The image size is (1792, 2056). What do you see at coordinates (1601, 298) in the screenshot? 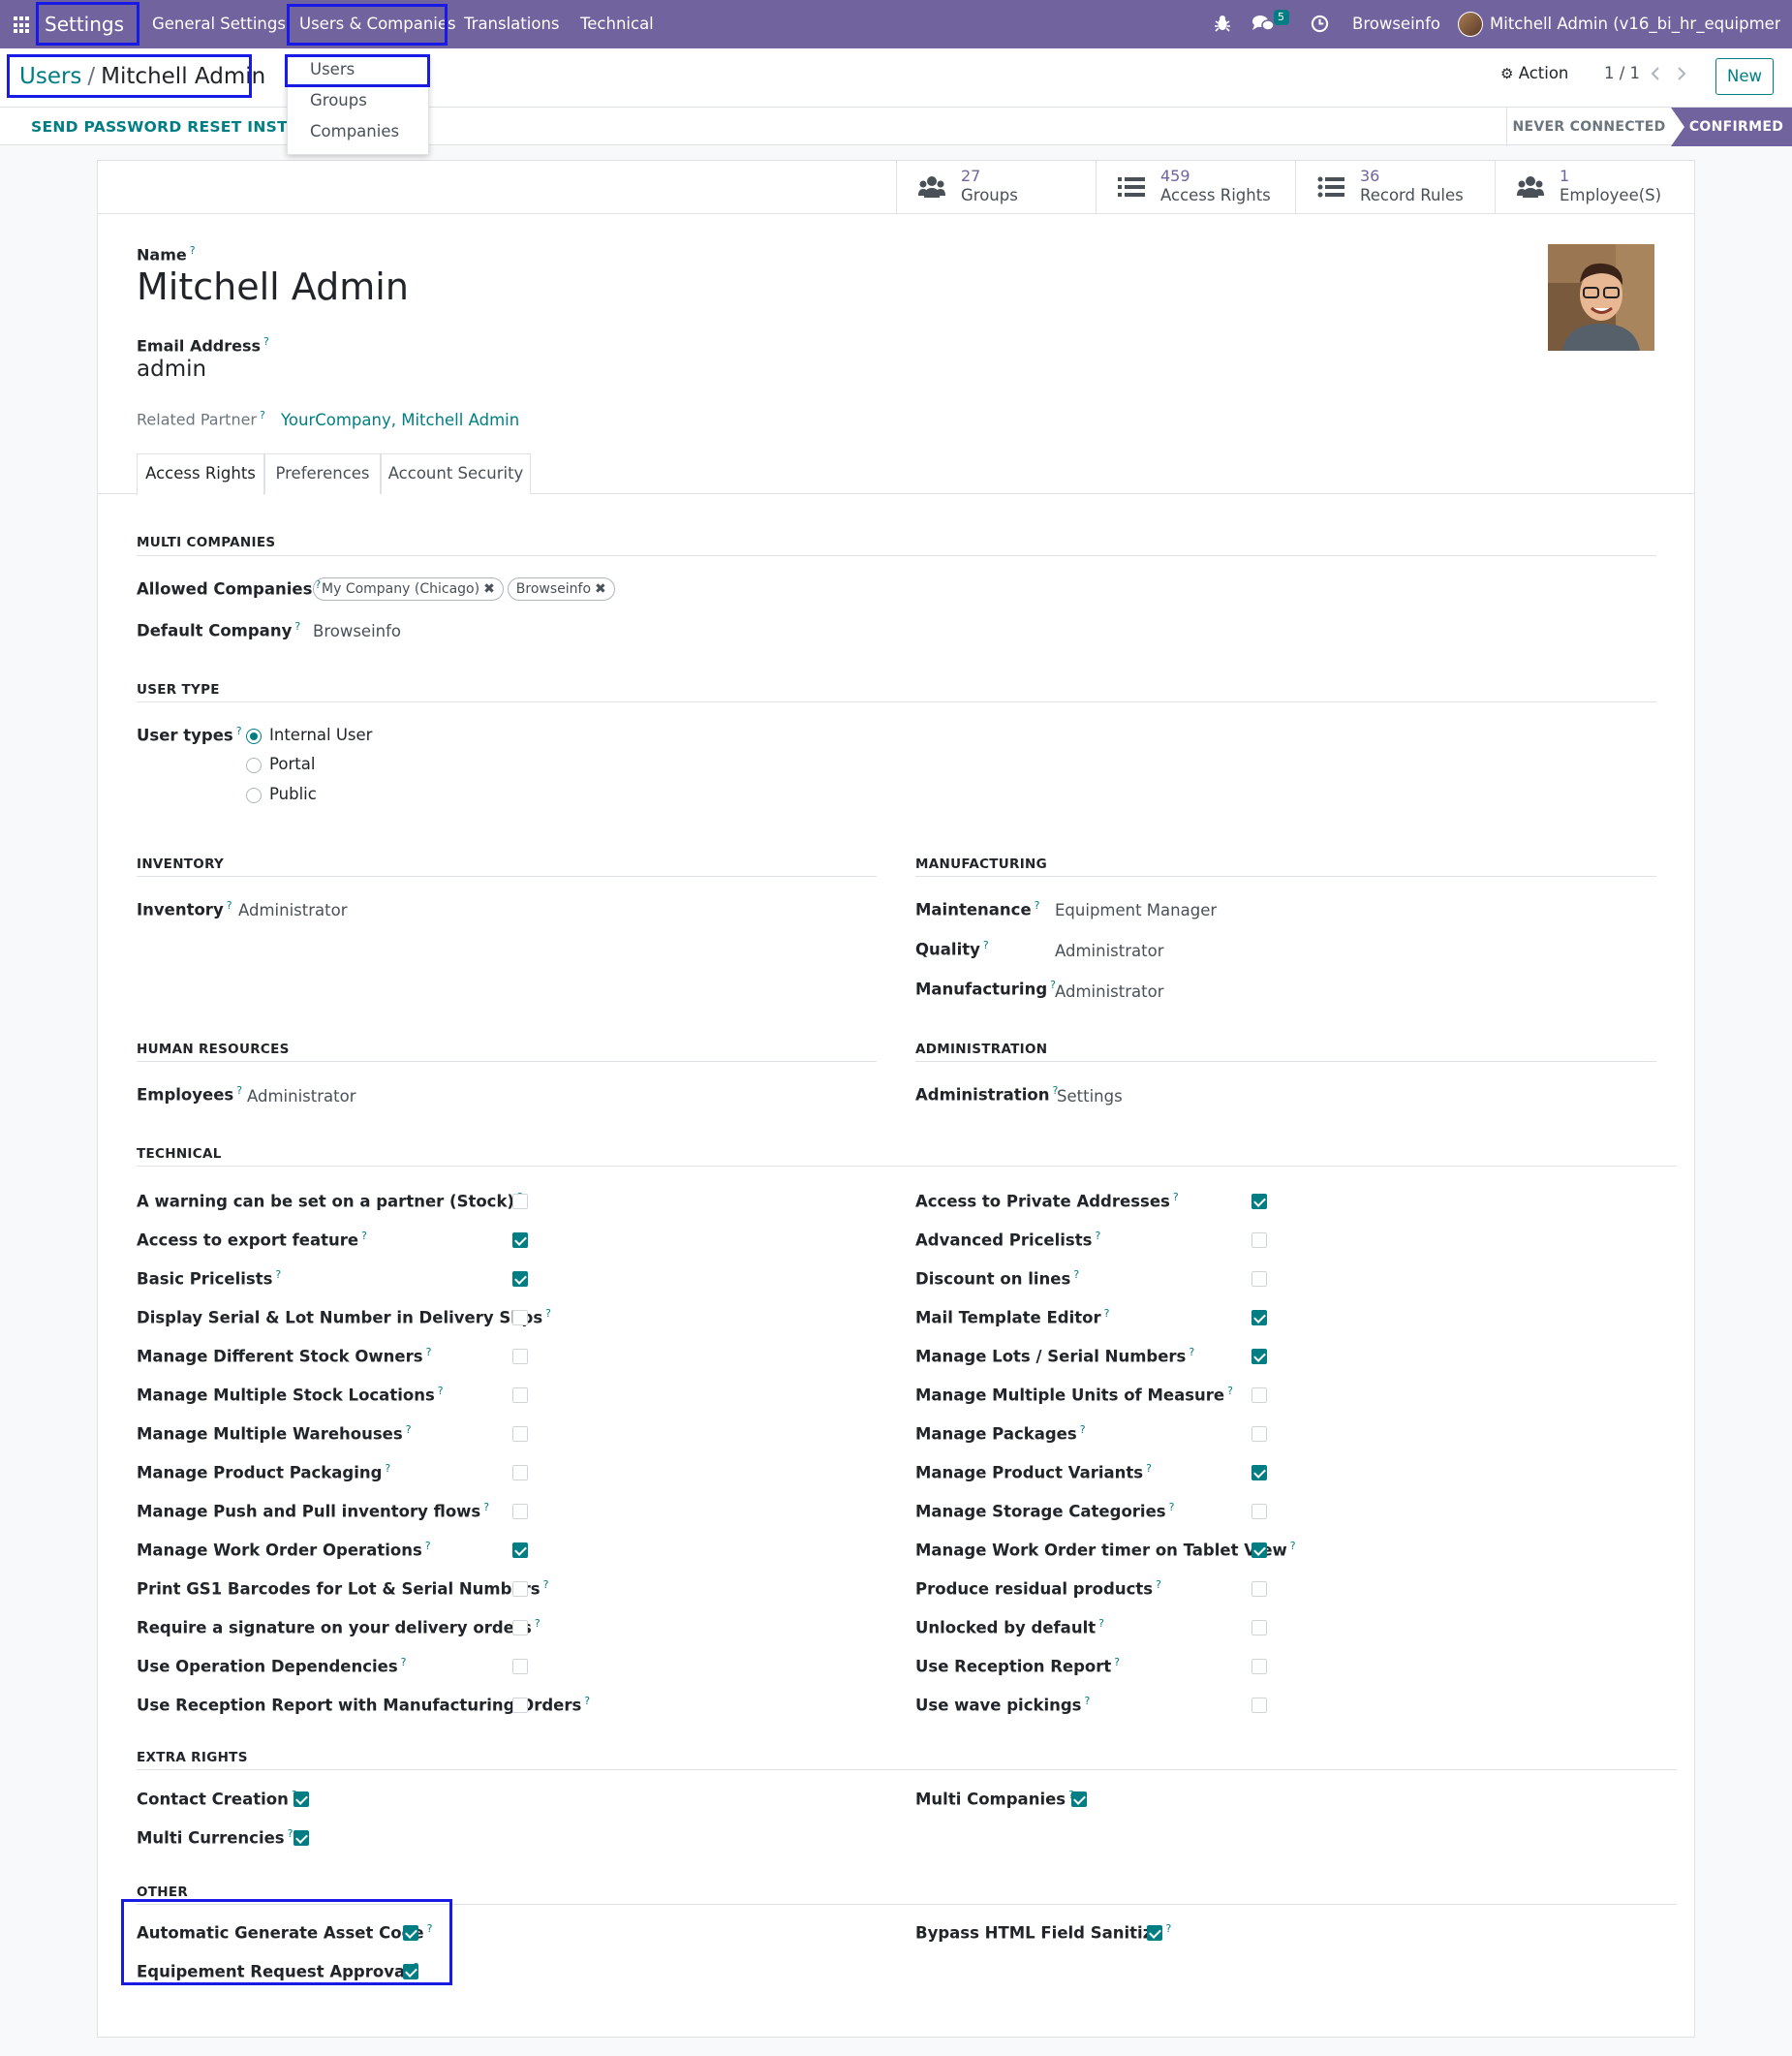
I see `user-avatar-photo` at bounding box center [1601, 298].